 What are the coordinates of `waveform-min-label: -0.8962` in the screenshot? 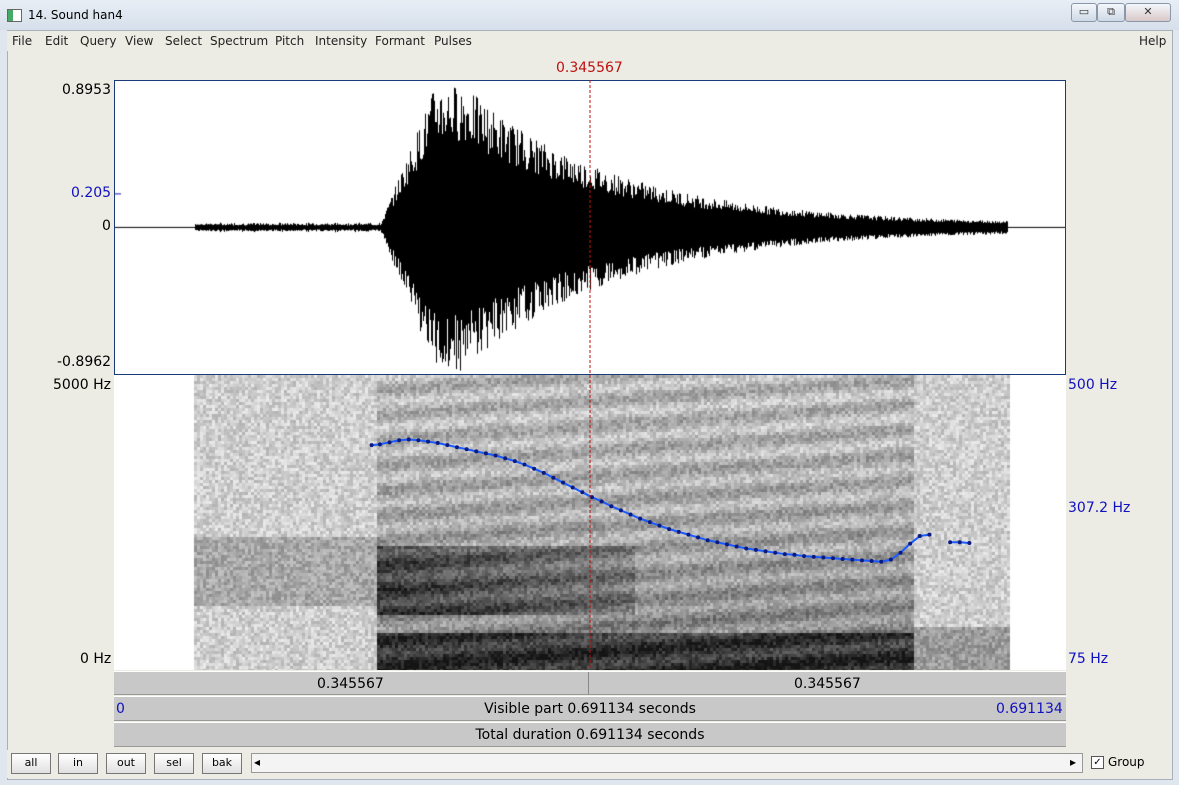 It's located at (84, 362).